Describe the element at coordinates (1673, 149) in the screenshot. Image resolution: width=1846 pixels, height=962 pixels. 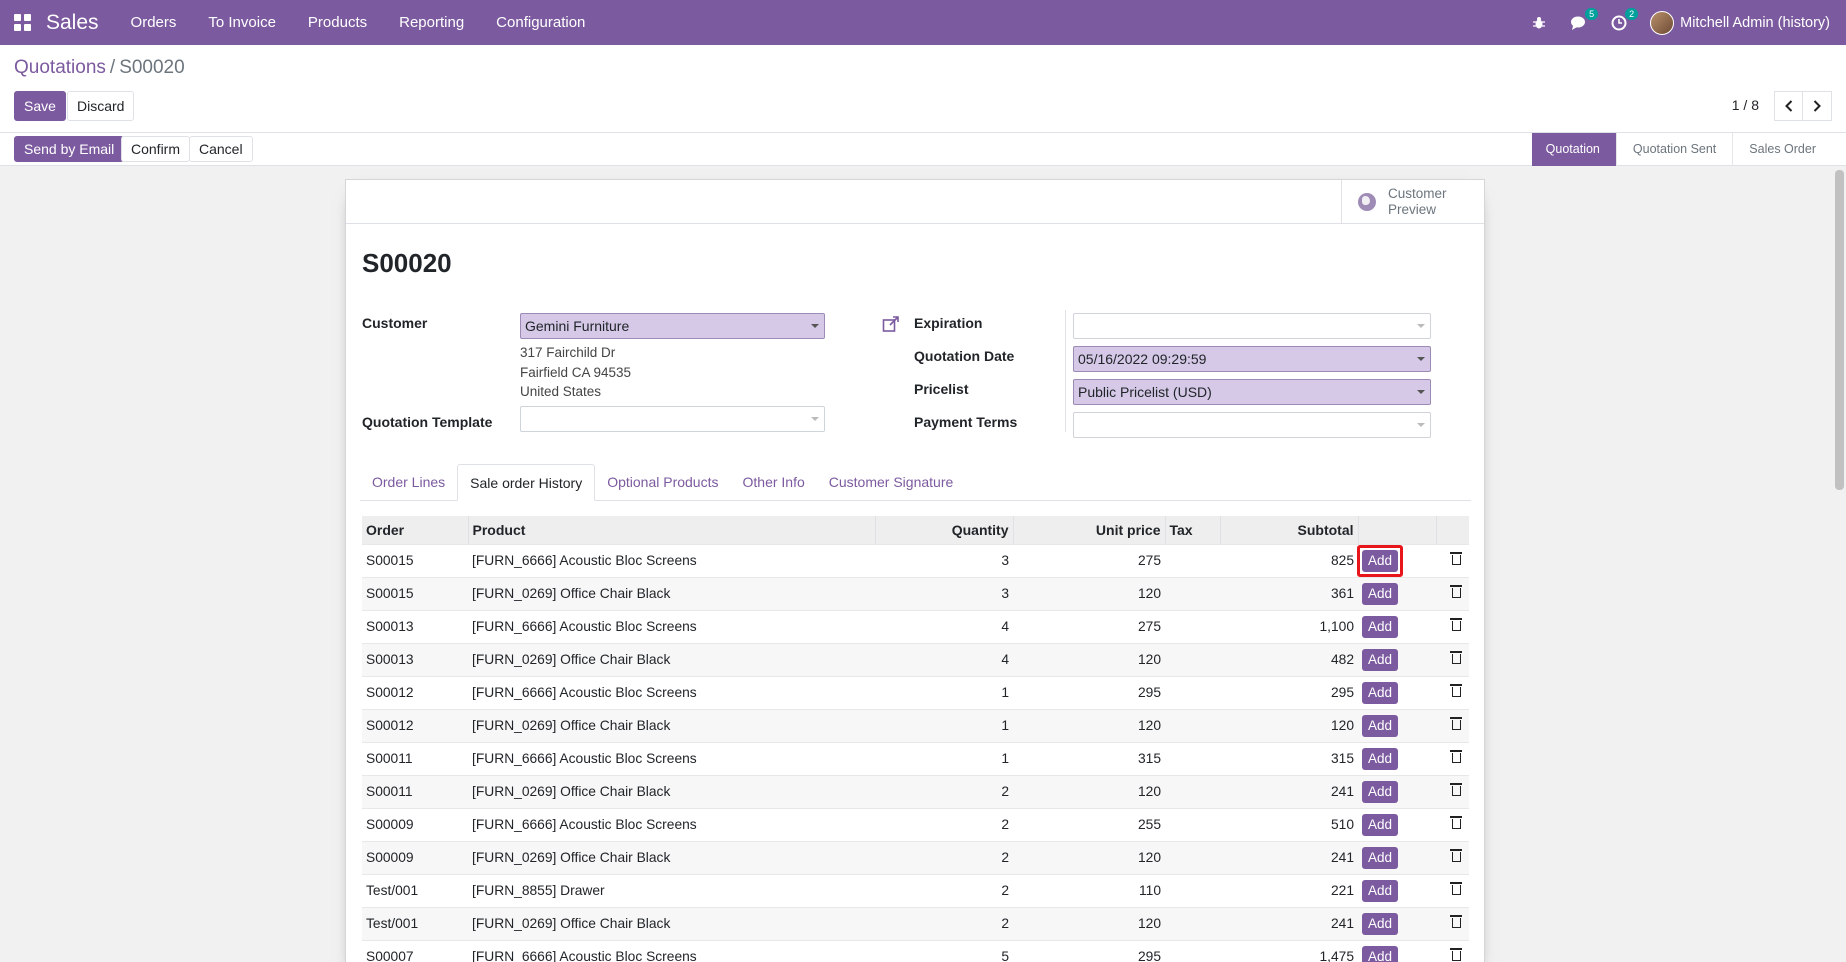
I see `stage-quotation-sent: Quotation Sent` at that location.